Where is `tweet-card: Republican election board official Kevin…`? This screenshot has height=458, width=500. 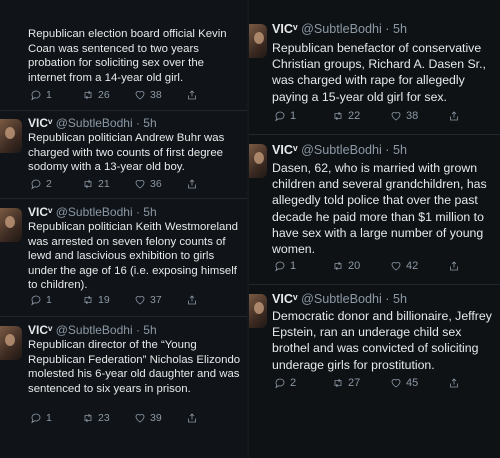
tweet-card: Republican election board official Kevin… is located at coordinates (123, 54).